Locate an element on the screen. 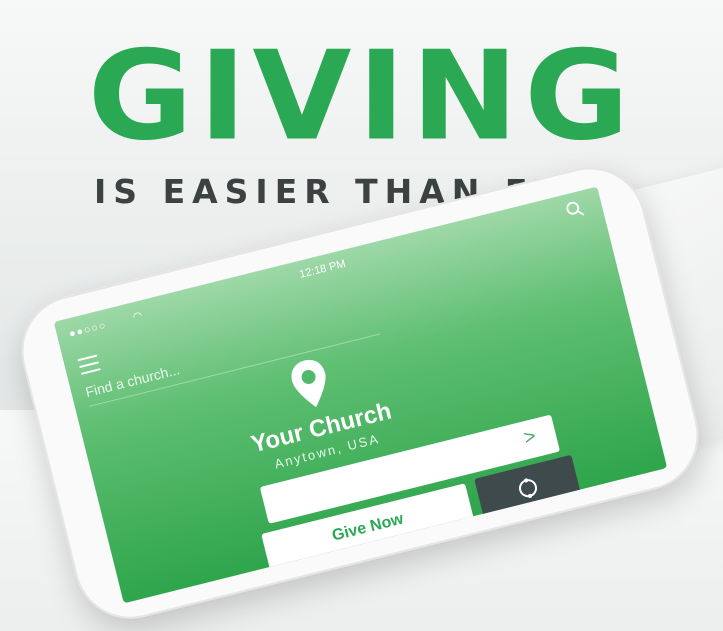 Image resolution: width=723 pixels, height=631 pixels. recurring-icon is located at coordinates (528, 488).